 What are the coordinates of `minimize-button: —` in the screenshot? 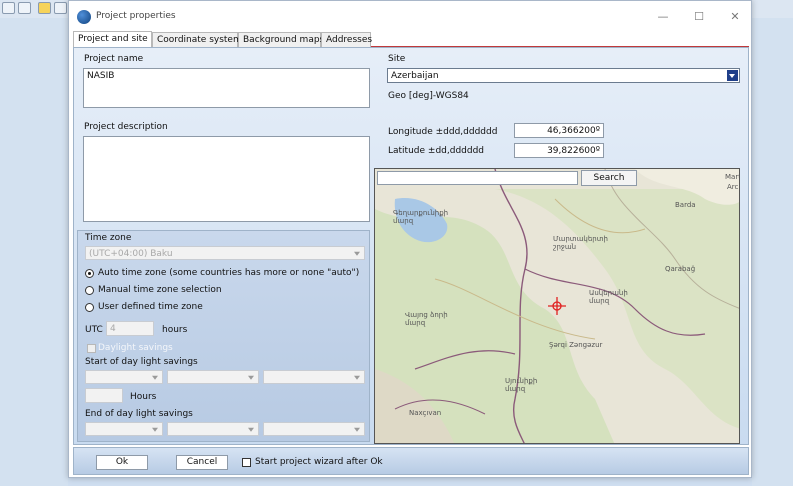 It's located at (663, 17).